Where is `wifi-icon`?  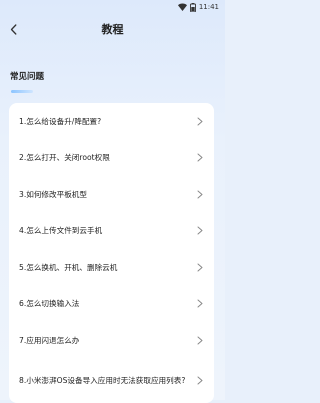
wifi-icon is located at coordinates (182, 7).